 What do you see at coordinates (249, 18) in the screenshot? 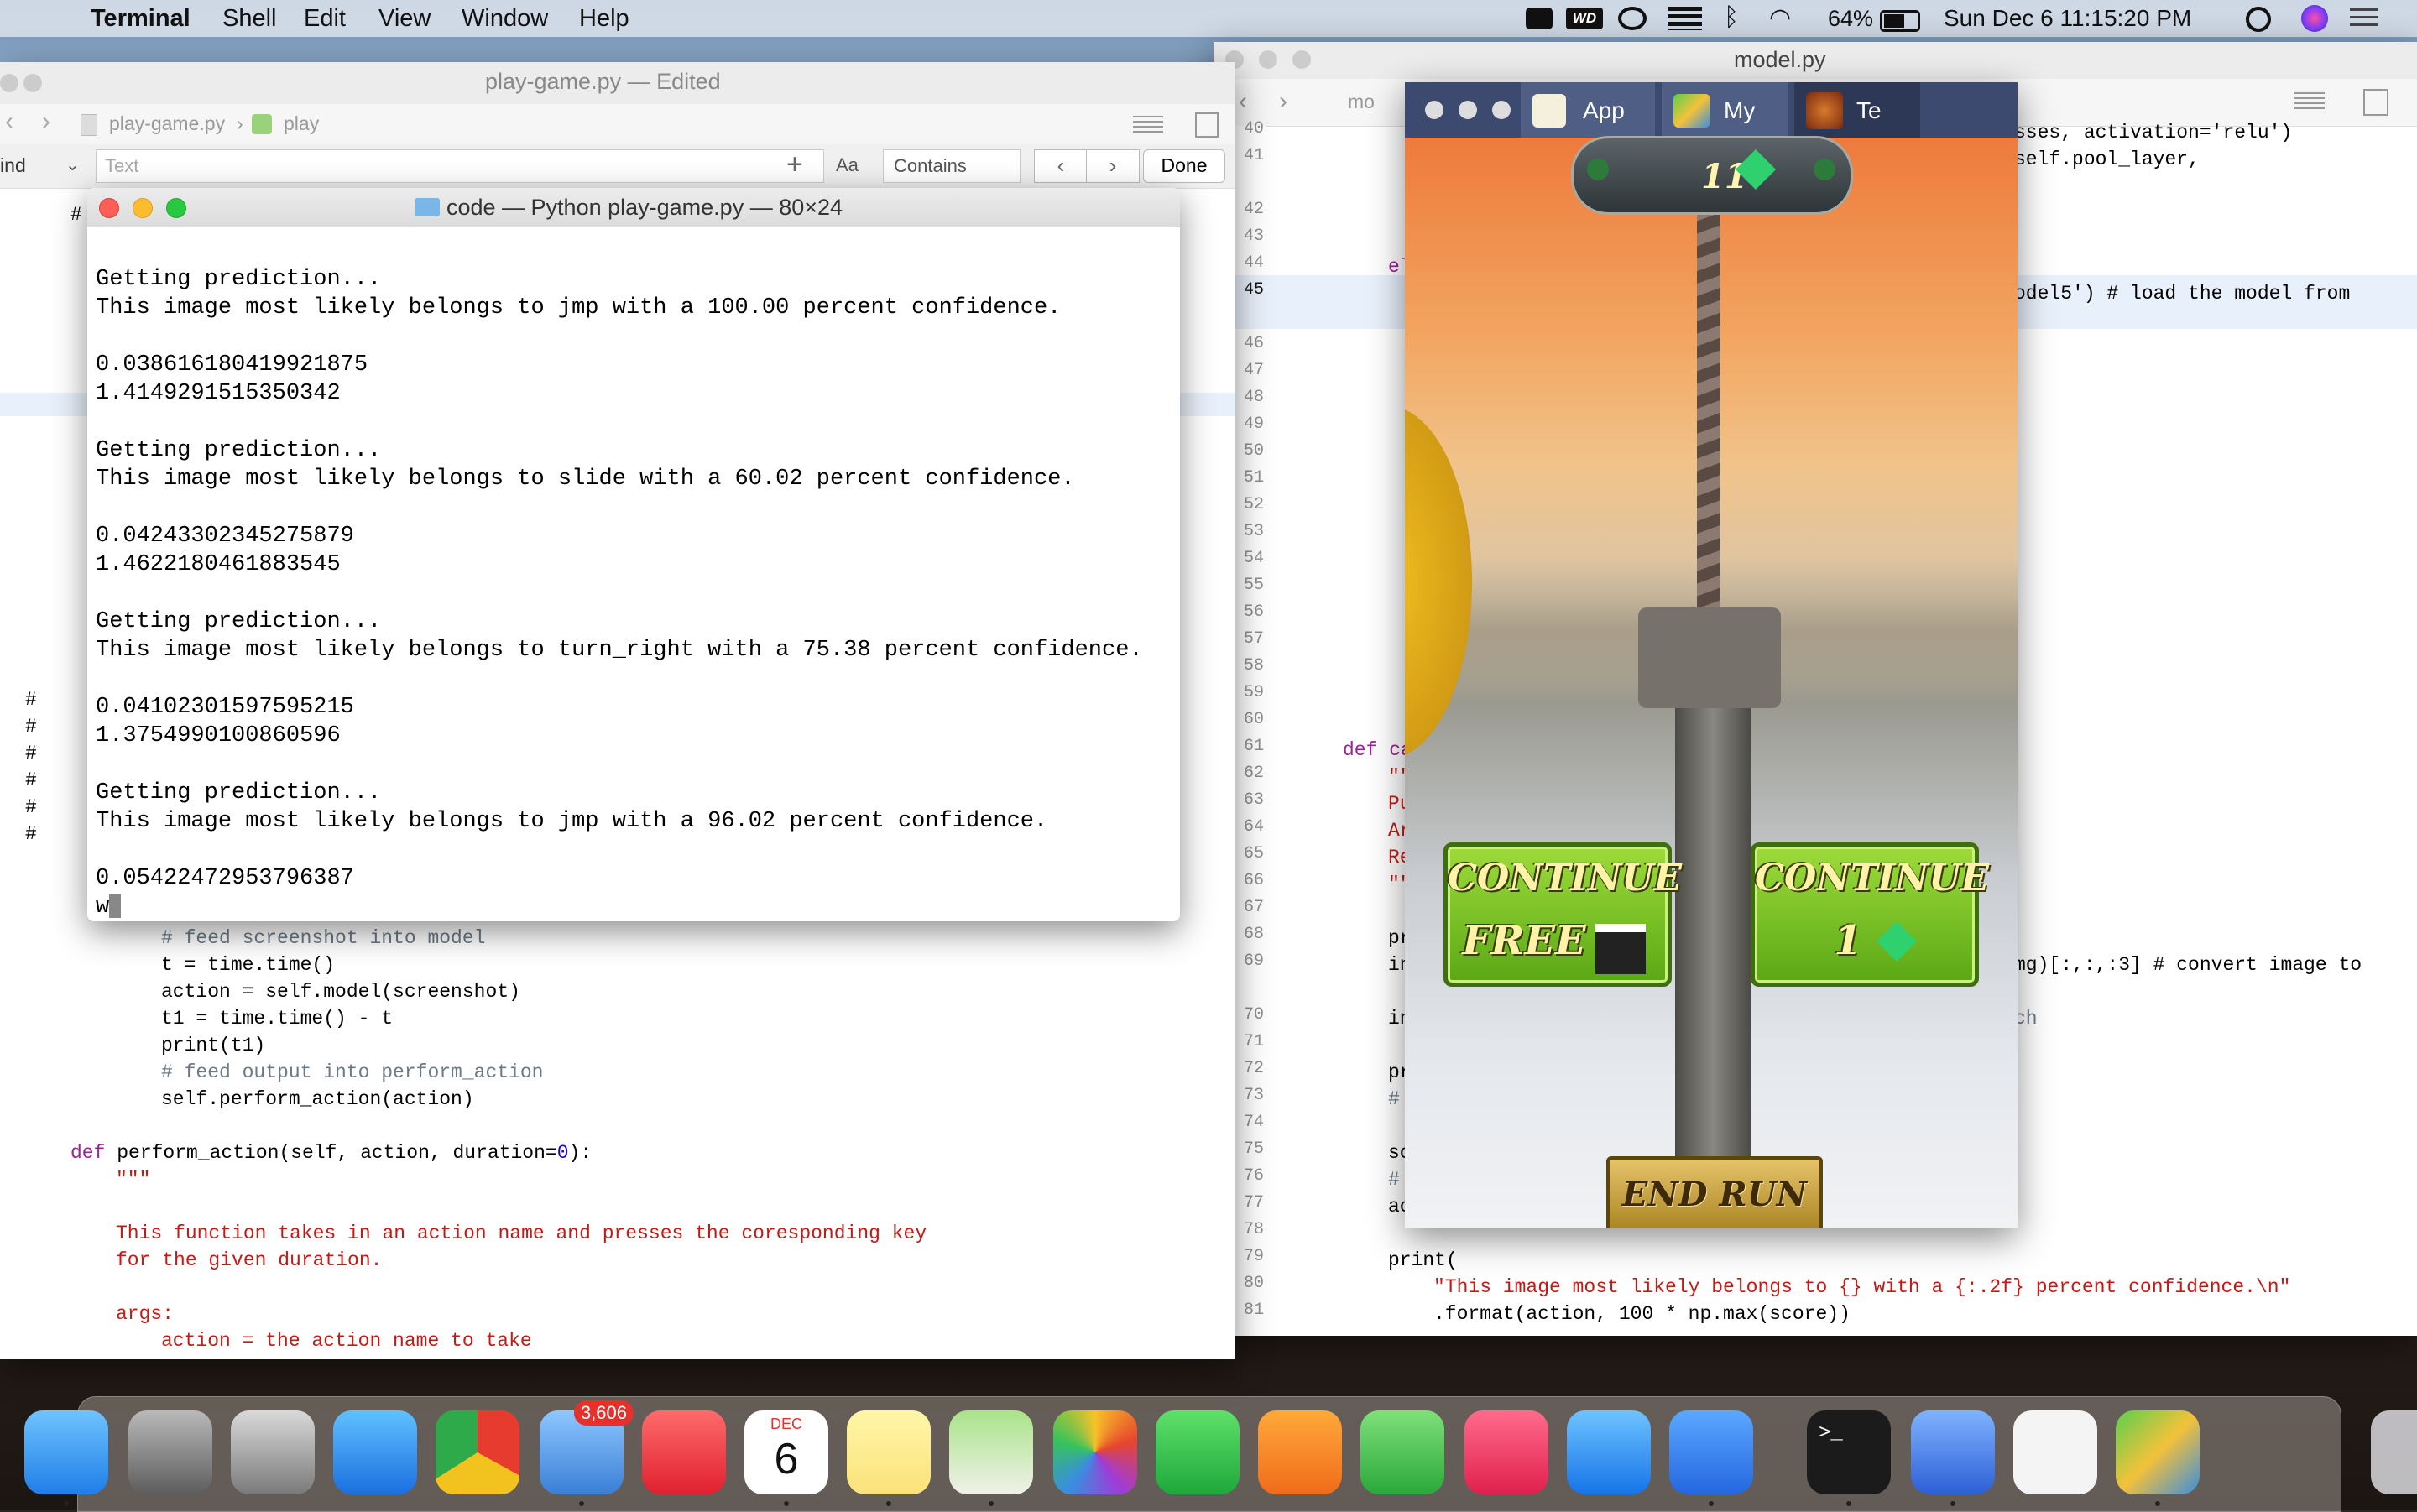
I see `menu-shell: Shell` at bounding box center [249, 18].